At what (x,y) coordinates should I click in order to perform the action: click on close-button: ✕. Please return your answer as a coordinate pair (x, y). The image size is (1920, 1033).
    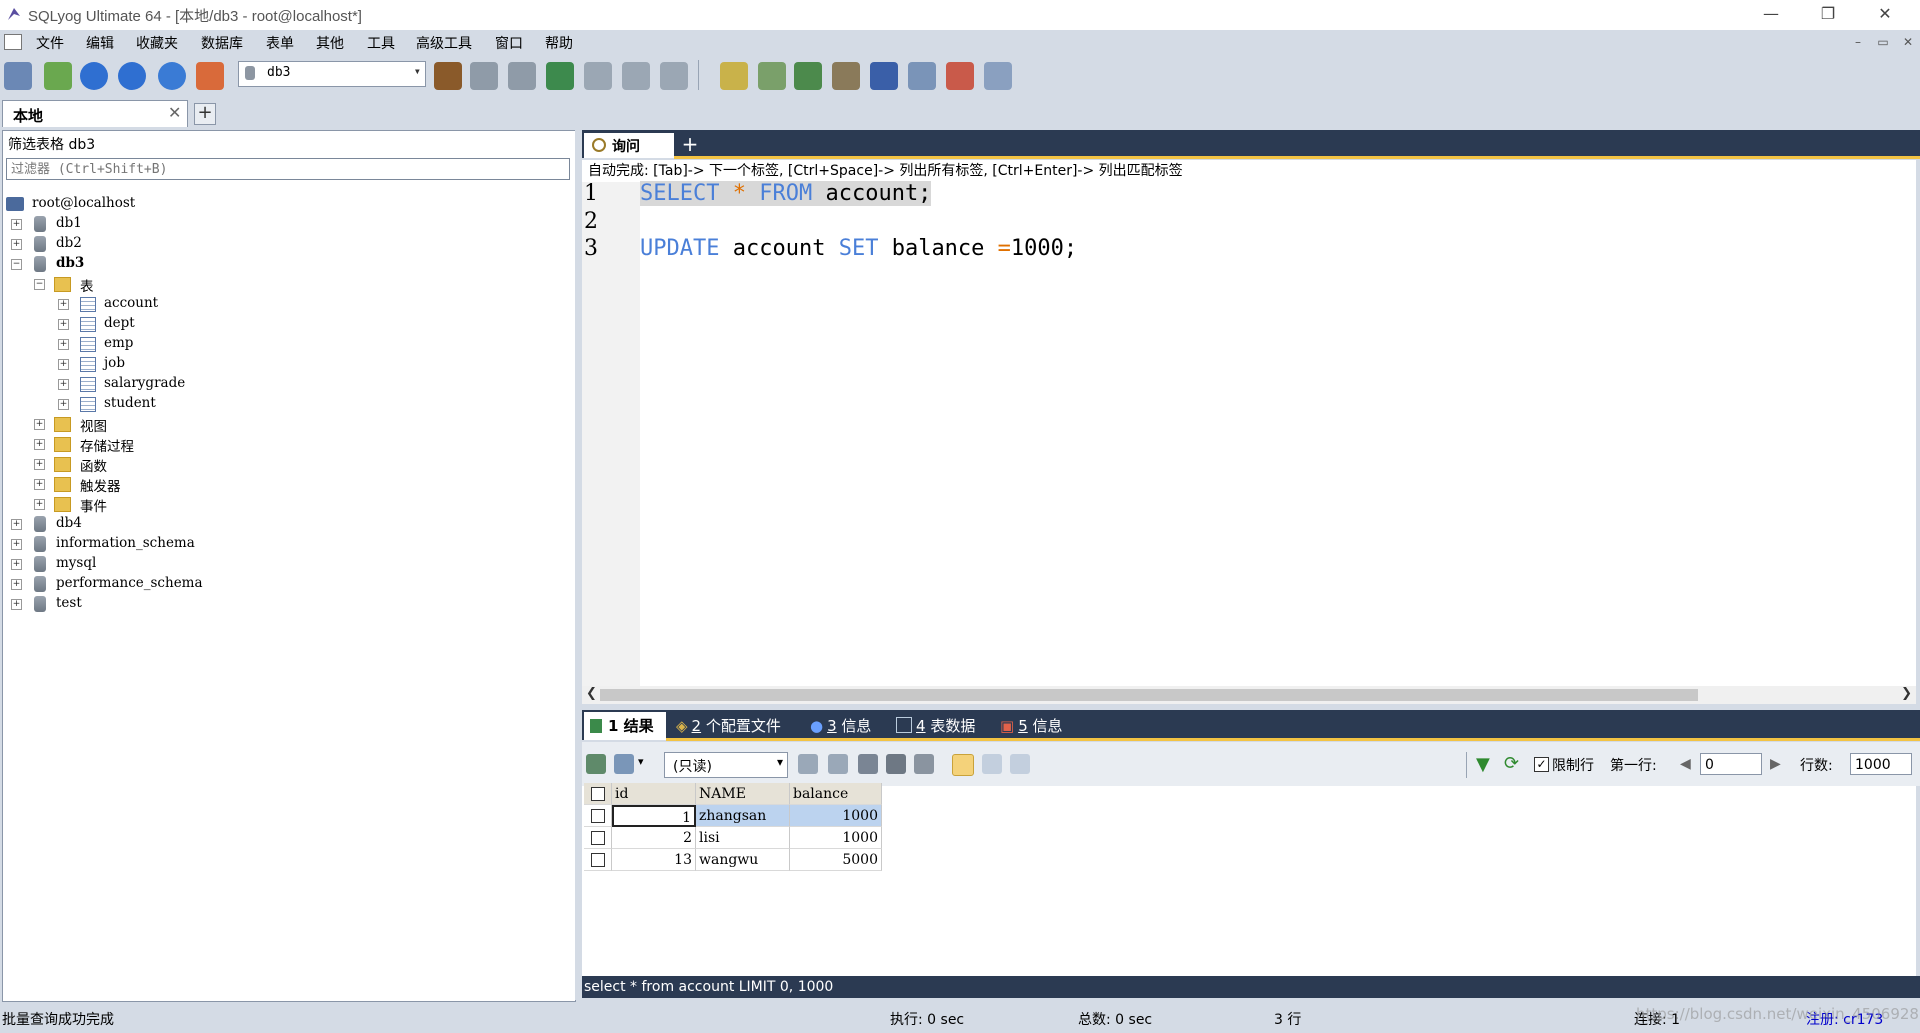
    Looking at the image, I should click on (1885, 15).